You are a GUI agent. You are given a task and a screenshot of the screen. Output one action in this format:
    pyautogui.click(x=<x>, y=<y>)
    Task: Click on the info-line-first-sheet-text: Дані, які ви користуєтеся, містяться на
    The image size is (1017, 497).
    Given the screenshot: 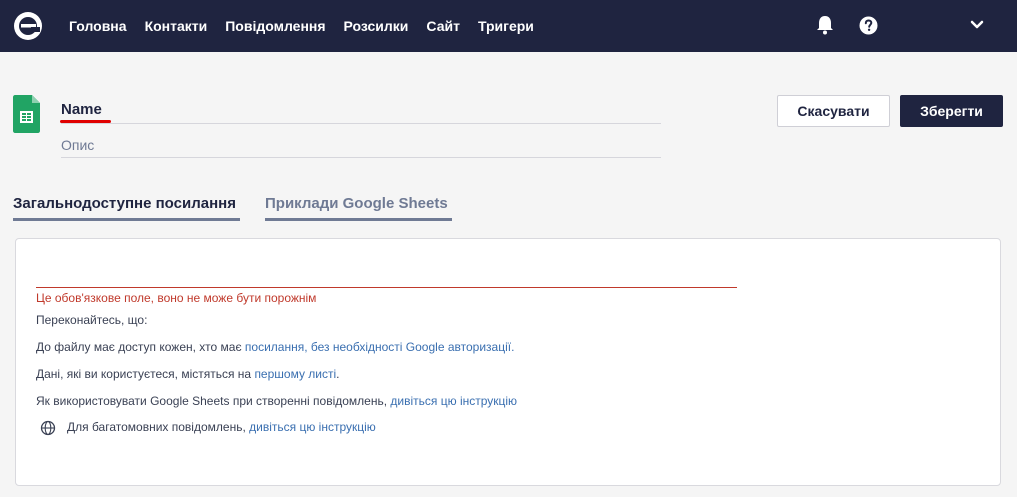 What is the action you would take?
    pyautogui.click(x=145, y=374)
    